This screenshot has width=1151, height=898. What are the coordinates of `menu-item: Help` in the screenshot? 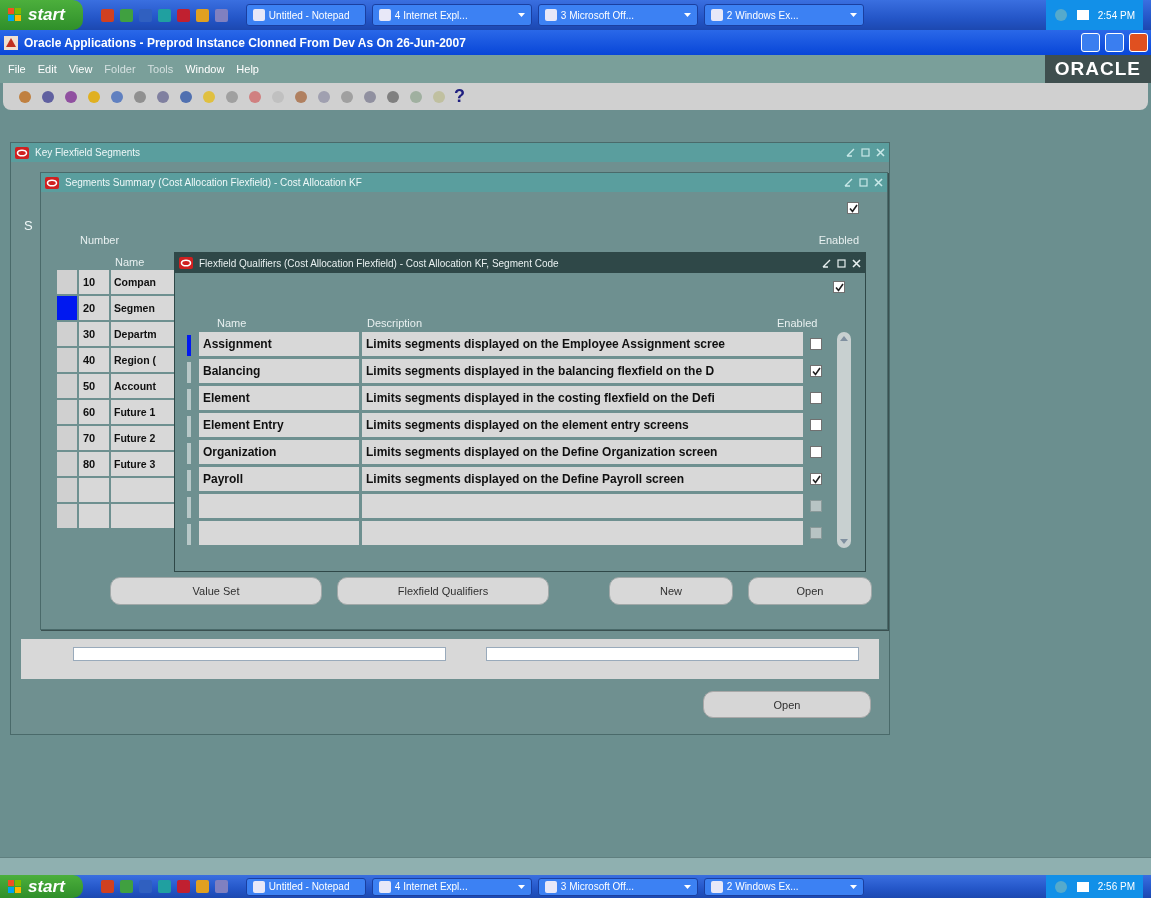 It's located at (247, 69).